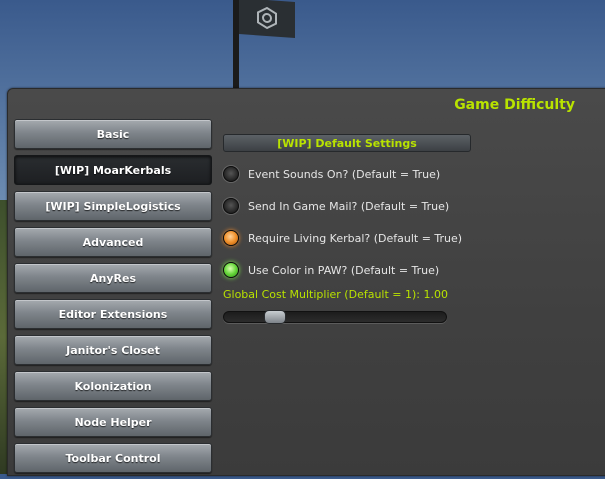 The width and height of the screenshot is (605, 479). Describe the element at coordinates (113, 386) in the screenshot. I see `sidebar-item-kolonization: Kolonization` at that location.